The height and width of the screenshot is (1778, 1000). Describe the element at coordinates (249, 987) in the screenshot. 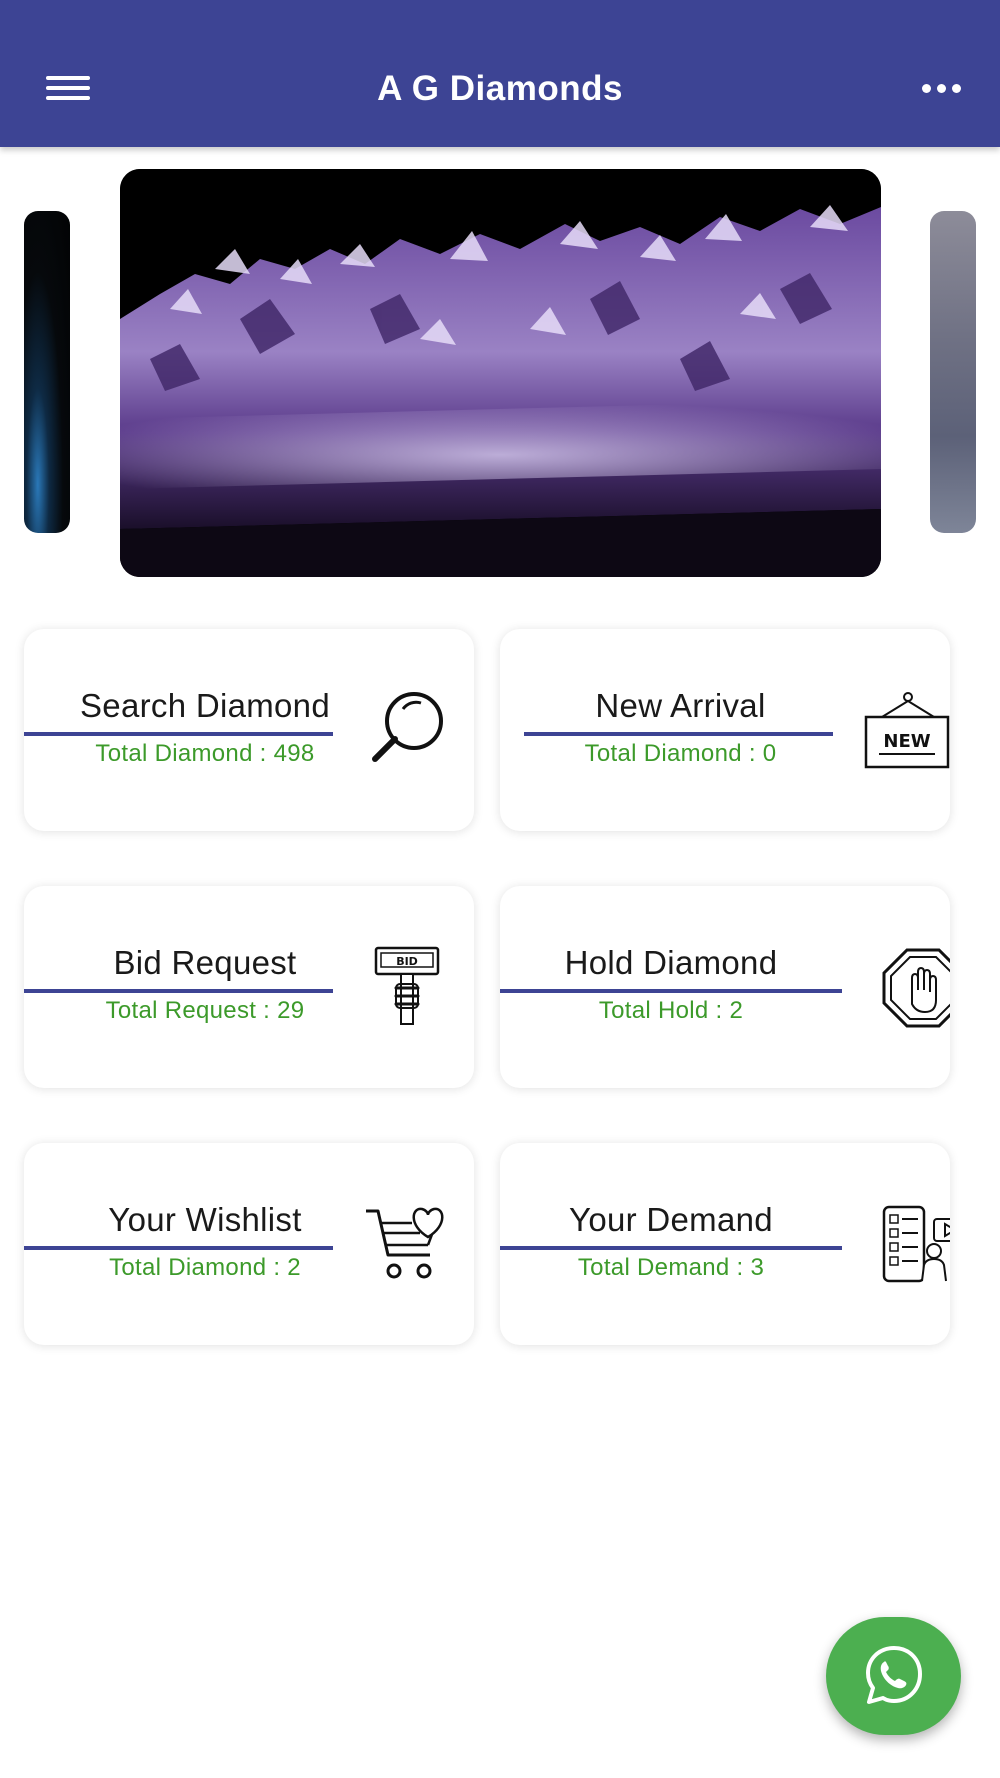

I see `bid-request-card: Bid Request Total Request : 29 BID` at that location.